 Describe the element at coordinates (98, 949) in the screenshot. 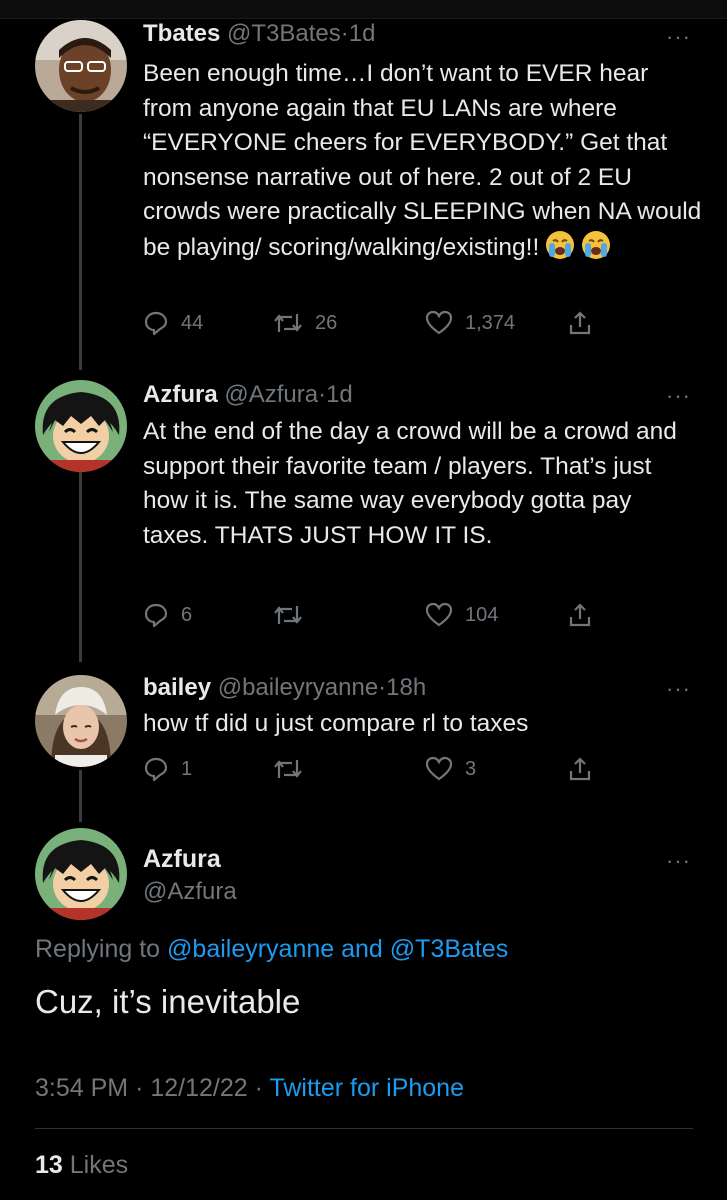

I see `replying-prefix: Replying to` at that location.